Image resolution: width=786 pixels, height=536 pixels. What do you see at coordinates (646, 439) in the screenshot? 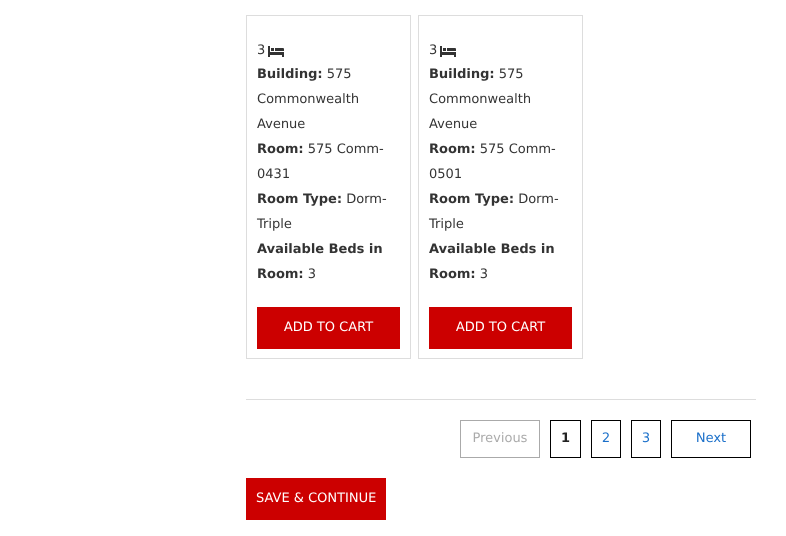
I see `page-button: 3` at bounding box center [646, 439].